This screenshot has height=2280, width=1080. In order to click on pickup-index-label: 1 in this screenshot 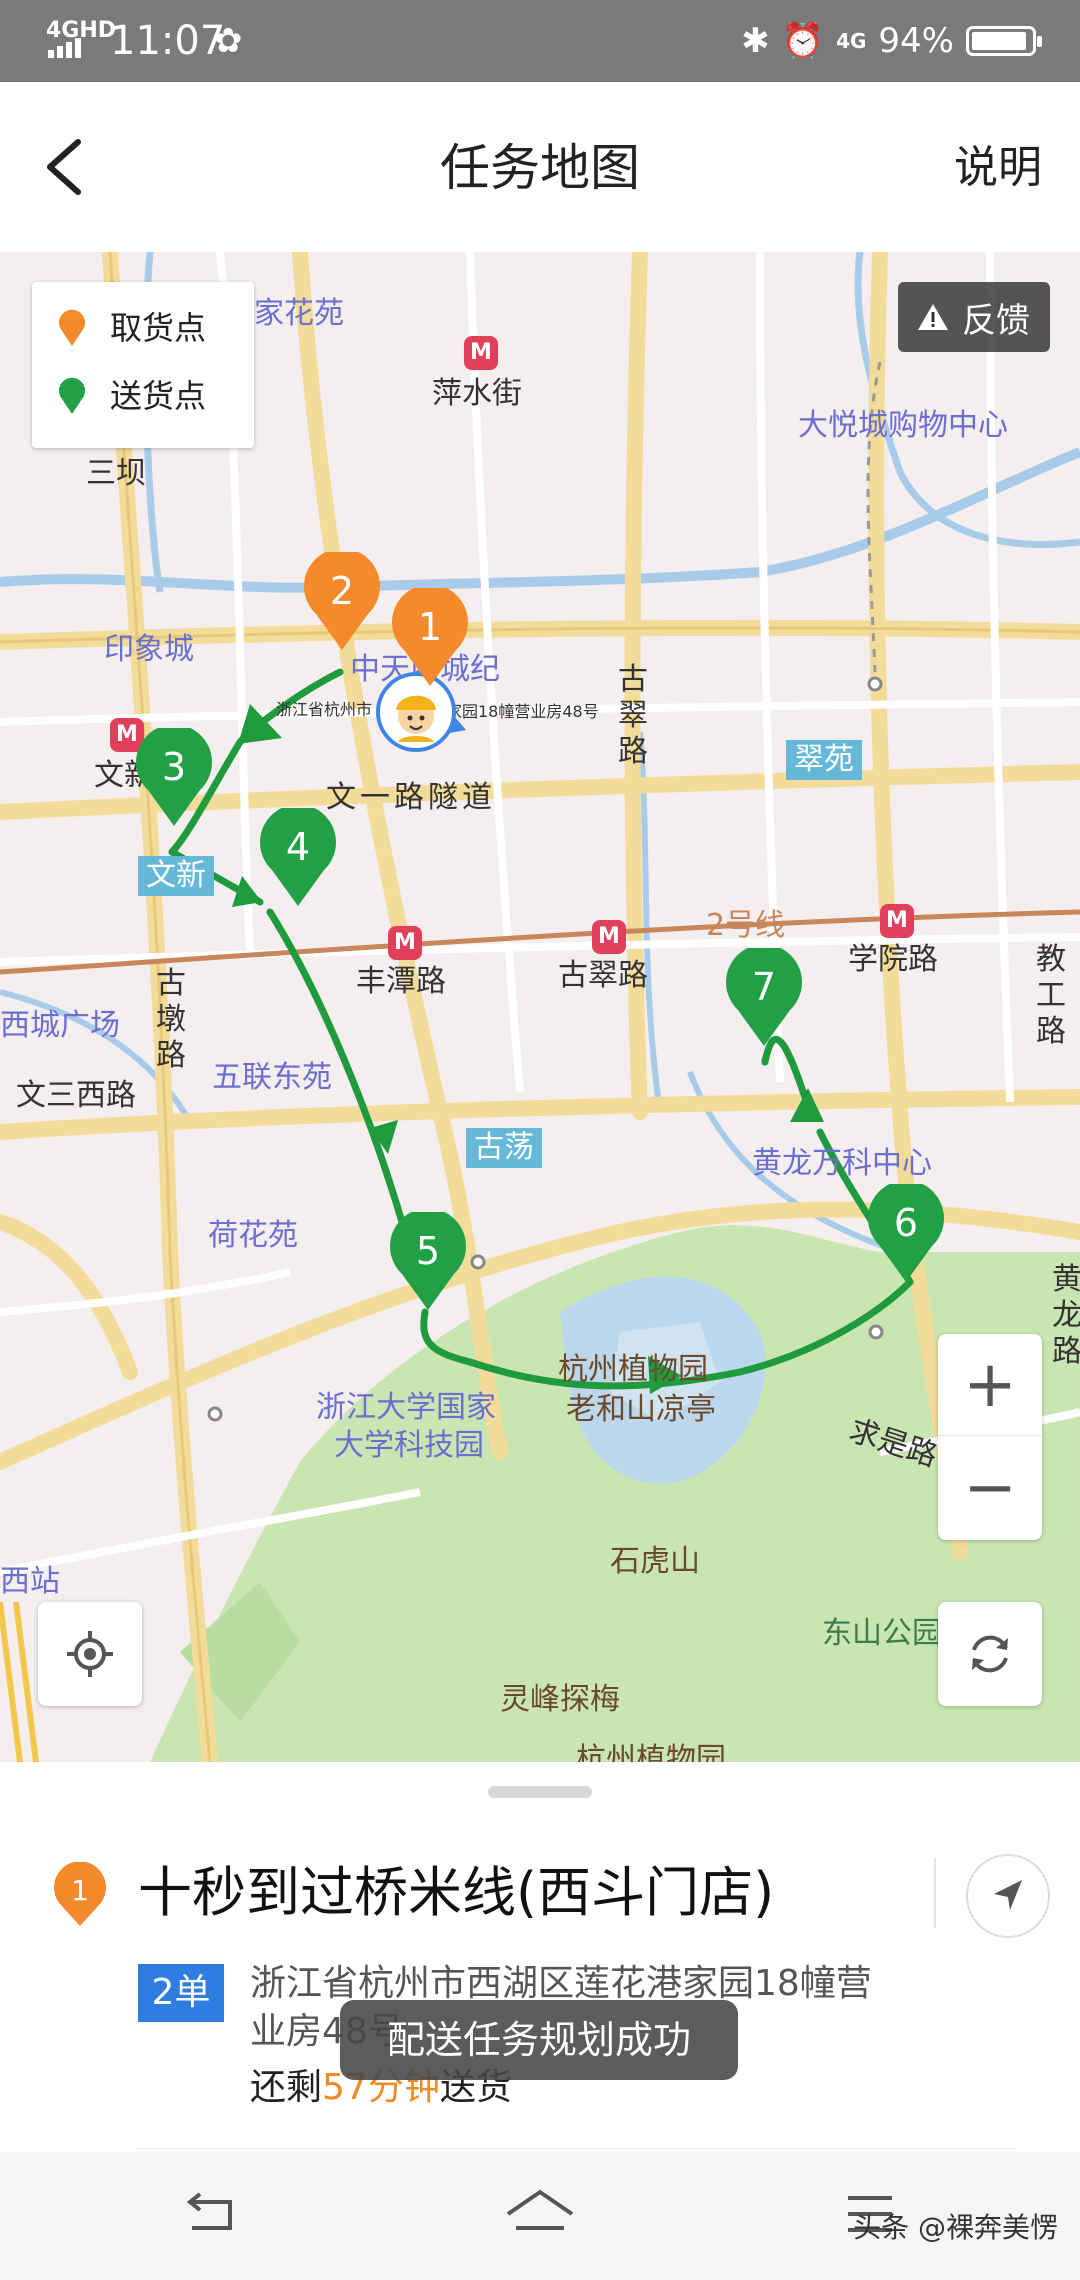, I will do `click(80, 1890)`.